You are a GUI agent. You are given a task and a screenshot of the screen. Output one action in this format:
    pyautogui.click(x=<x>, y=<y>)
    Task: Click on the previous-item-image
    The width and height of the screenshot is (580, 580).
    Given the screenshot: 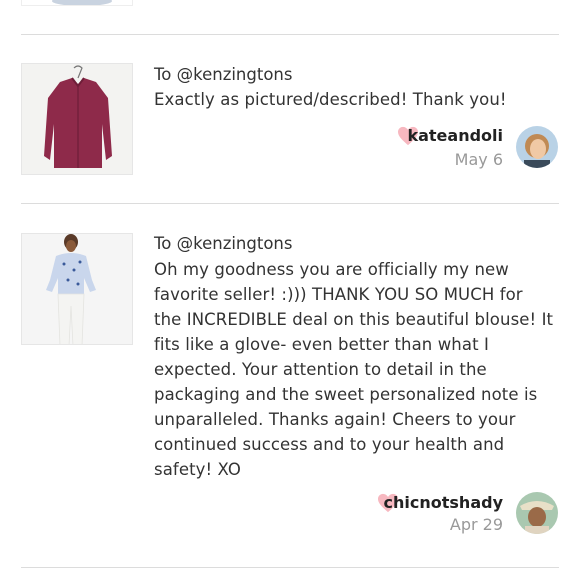 What is the action you would take?
    pyautogui.click(x=77, y=2)
    